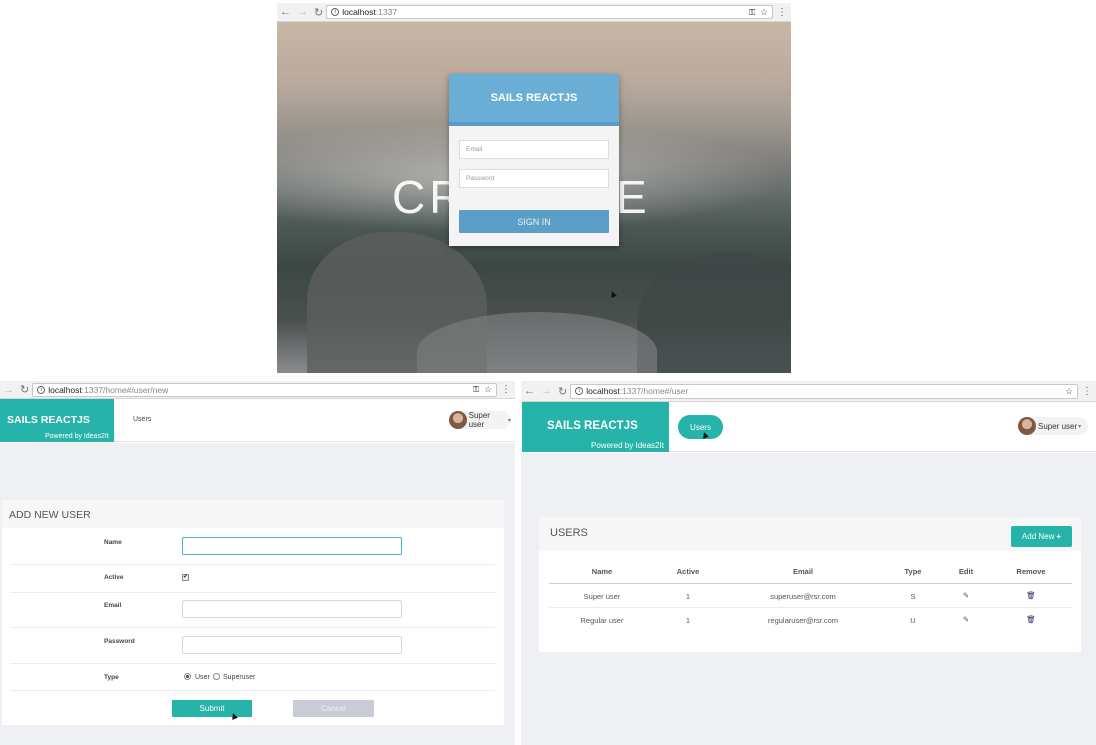 This screenshot has height=745, width=1096. I want to click on plus-icon: +, so click(1059, 536).